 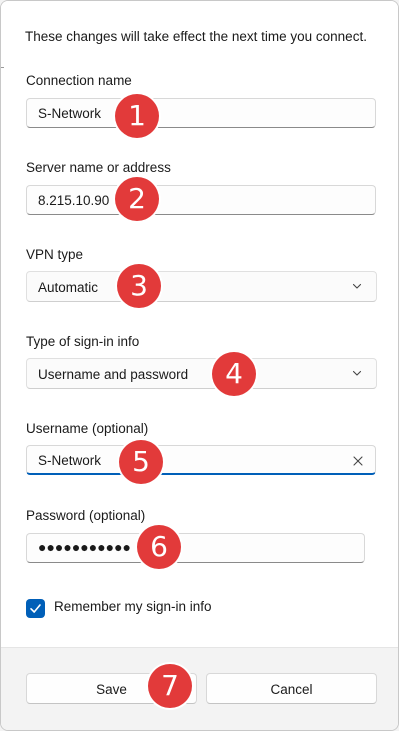 I want to click on vpn-type-dropdown: Automatic, so click(x=201, y=286).